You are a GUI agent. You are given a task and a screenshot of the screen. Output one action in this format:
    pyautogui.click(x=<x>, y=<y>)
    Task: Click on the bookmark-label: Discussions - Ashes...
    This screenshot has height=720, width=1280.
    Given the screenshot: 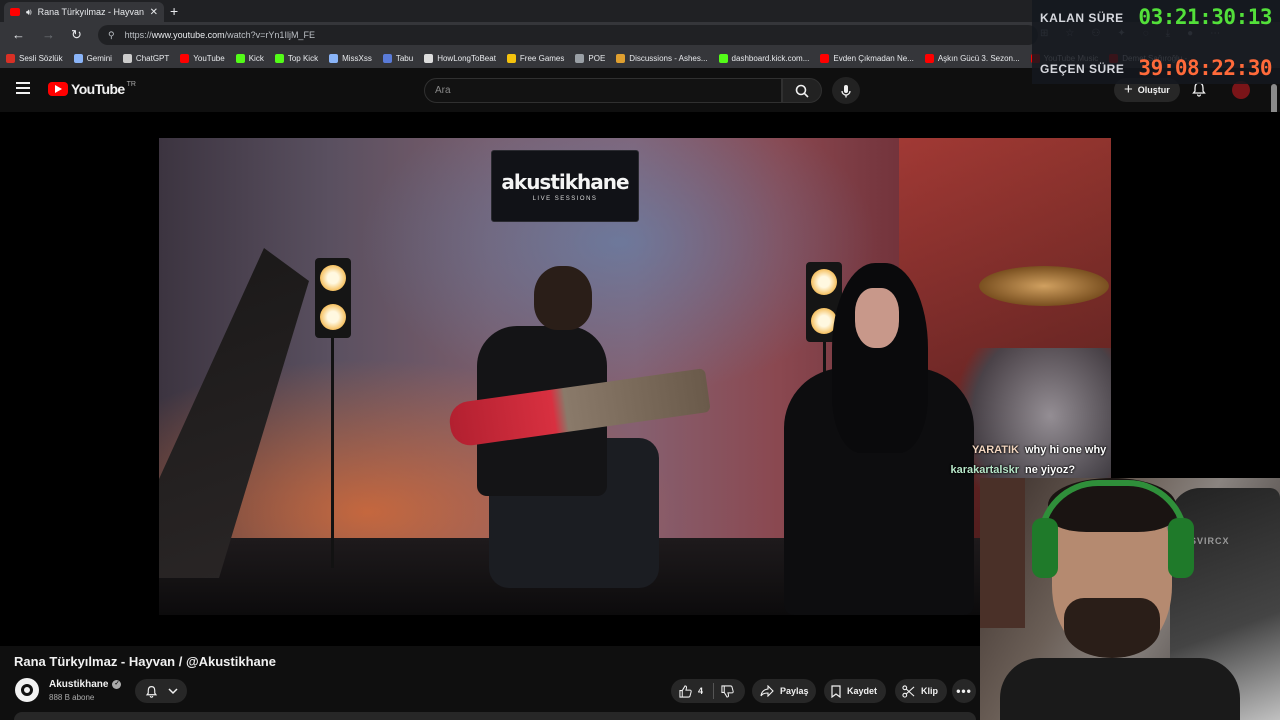 What is the action you would take?
    pyautogui.click(x=668, y=58)
    